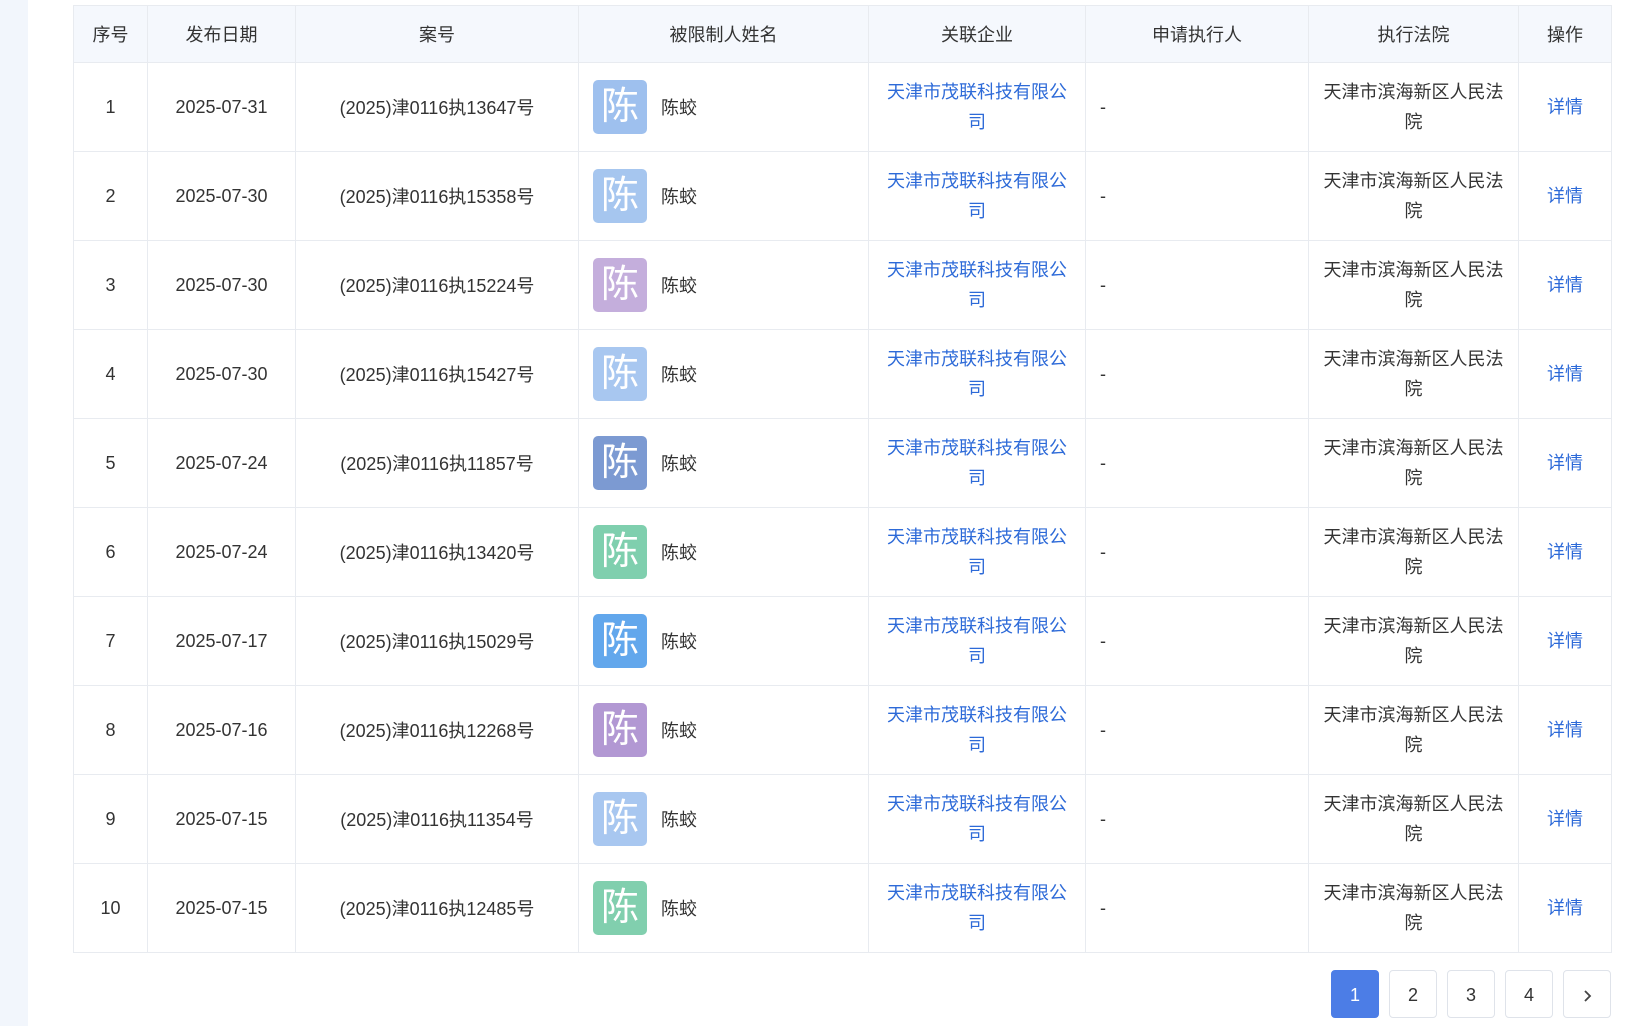 The image size is (1626, 1026). What do you see at coordinates (437, 34) in the screenshot?
I see `col-header-case-no: 案号` at bounding box center [437, 34].